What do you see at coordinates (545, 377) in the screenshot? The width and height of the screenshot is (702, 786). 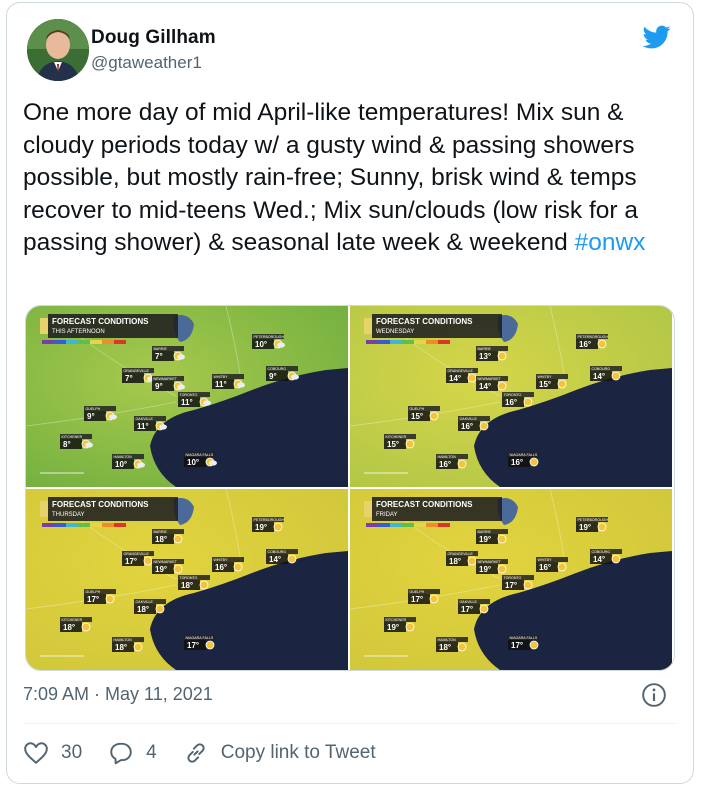 I see `city-name: WHITBY` at bounding box center [545, 377].